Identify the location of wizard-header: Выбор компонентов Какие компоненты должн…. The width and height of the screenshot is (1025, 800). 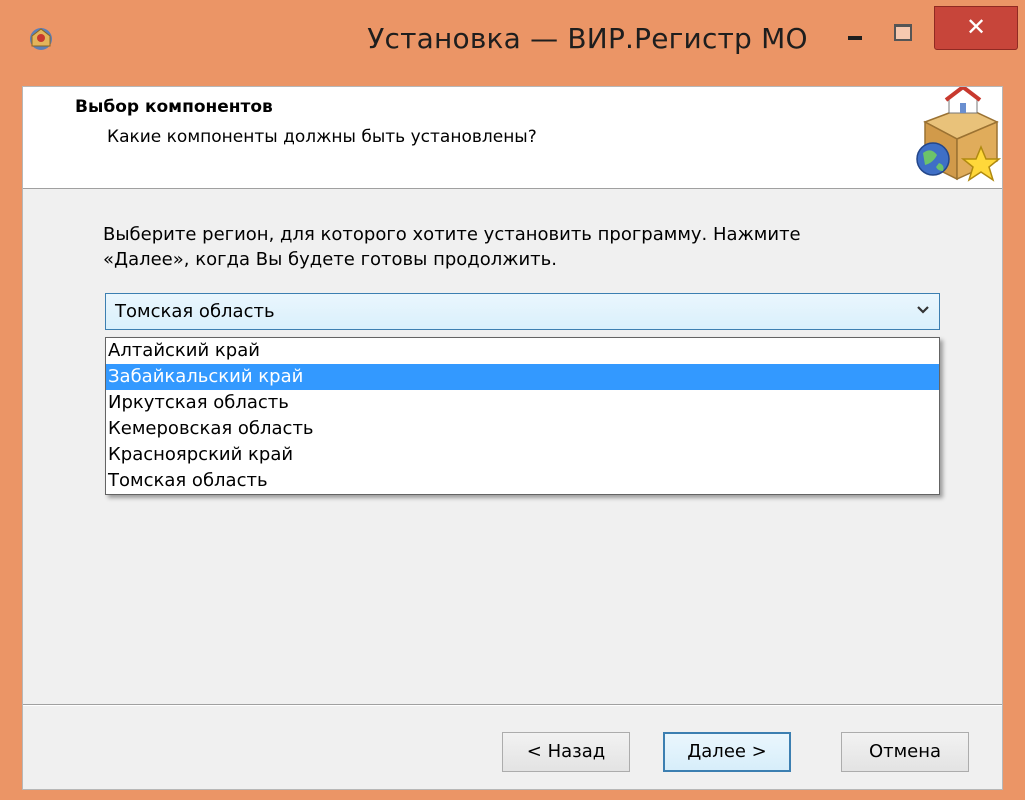
(512, 138).